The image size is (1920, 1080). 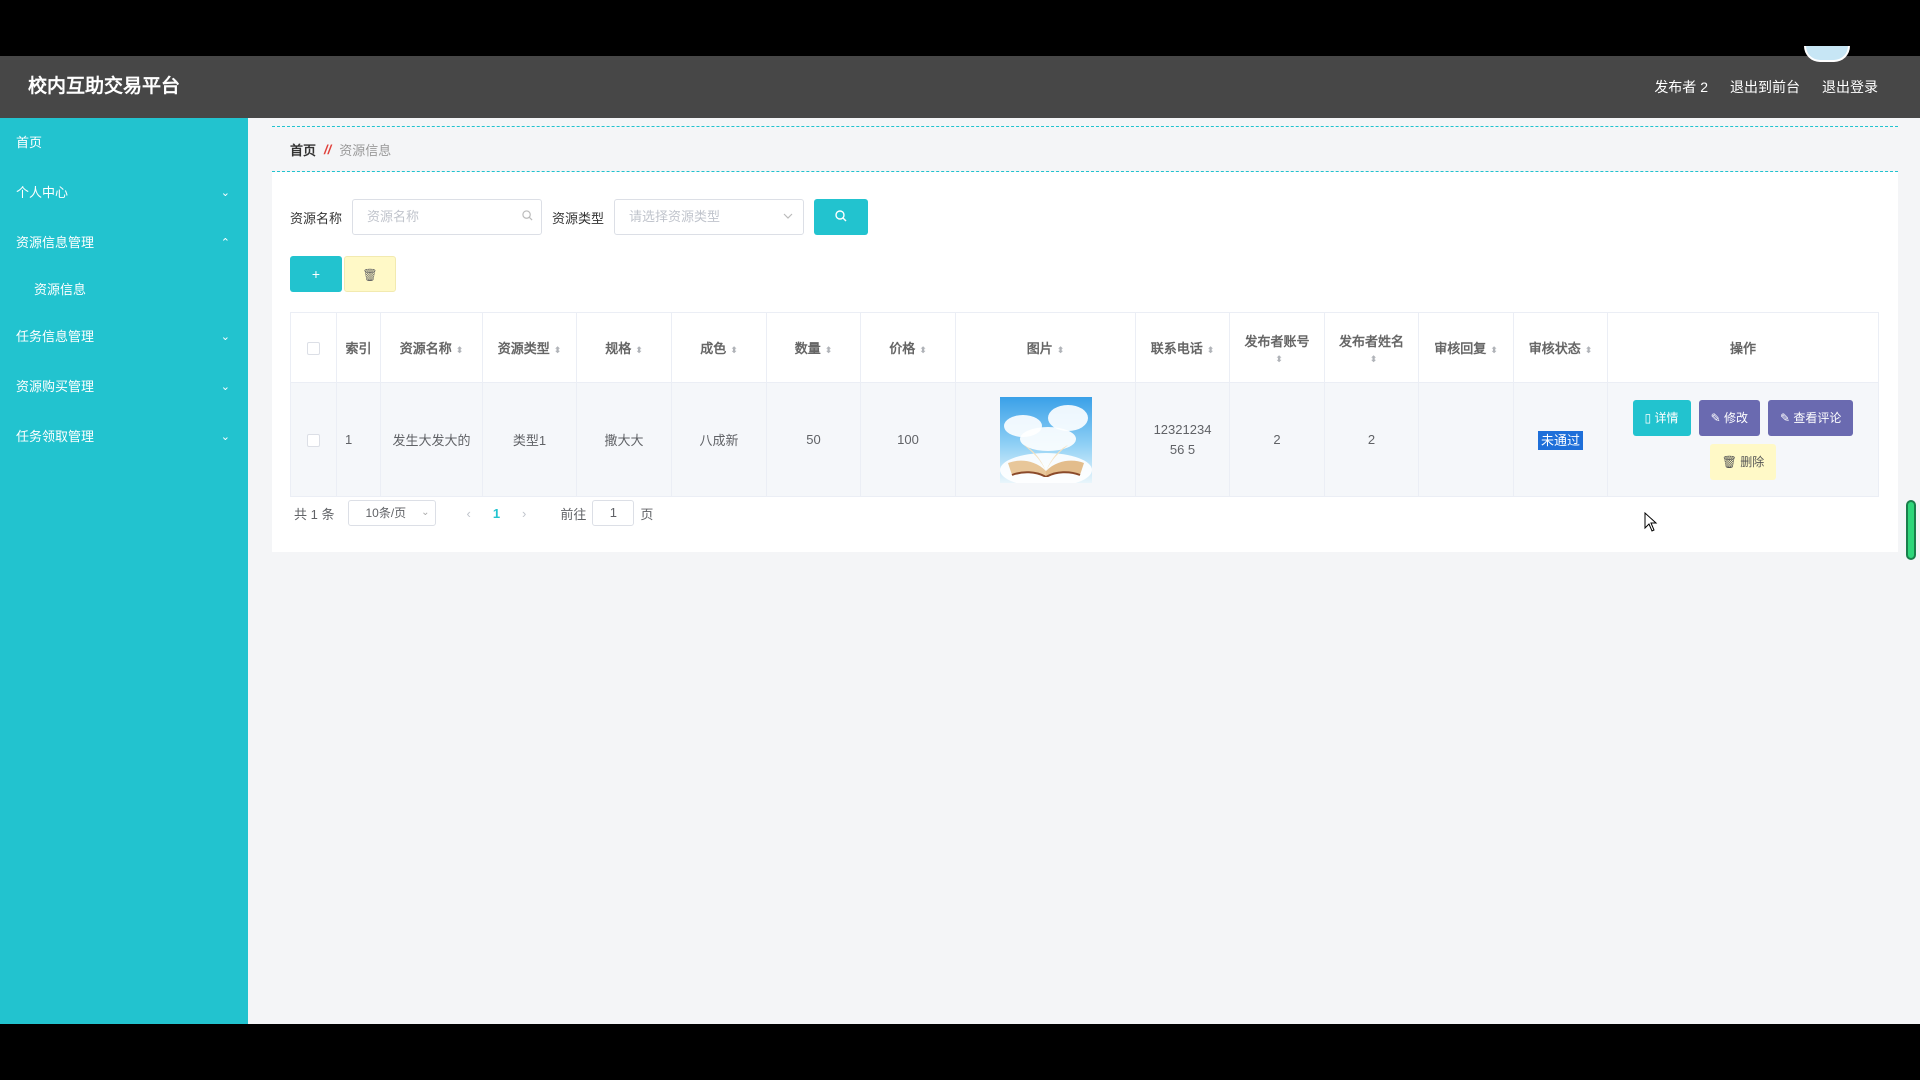 I want to click on select-all-checkbox, so click(x=313, y=349).